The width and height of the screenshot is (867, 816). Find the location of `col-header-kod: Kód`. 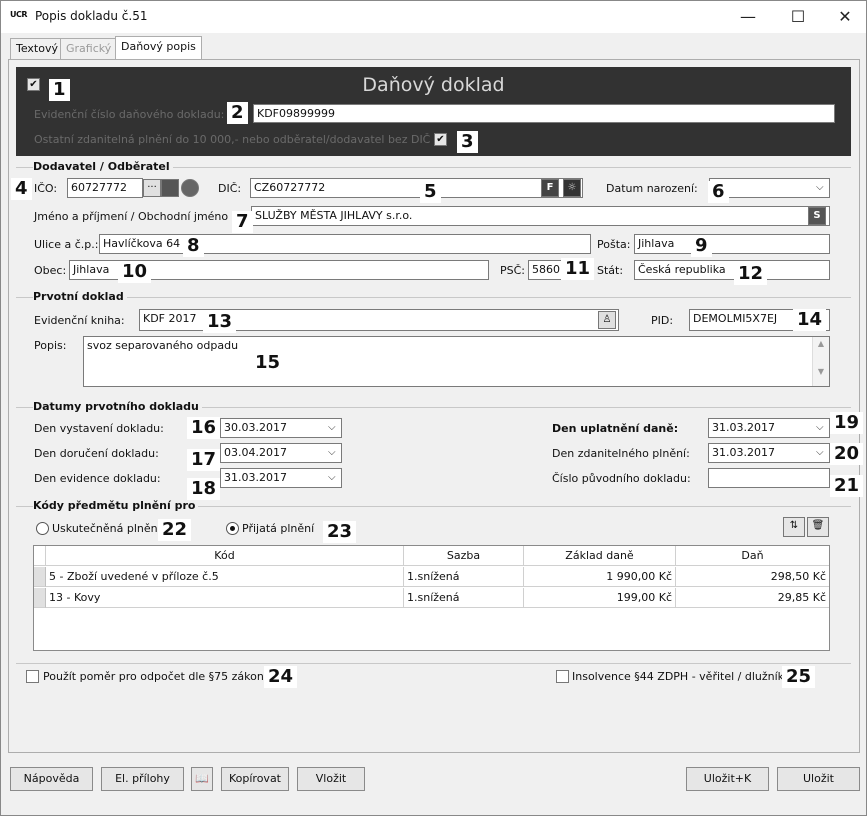

col-header-kod: Kód is located at coordinates (225, 556).